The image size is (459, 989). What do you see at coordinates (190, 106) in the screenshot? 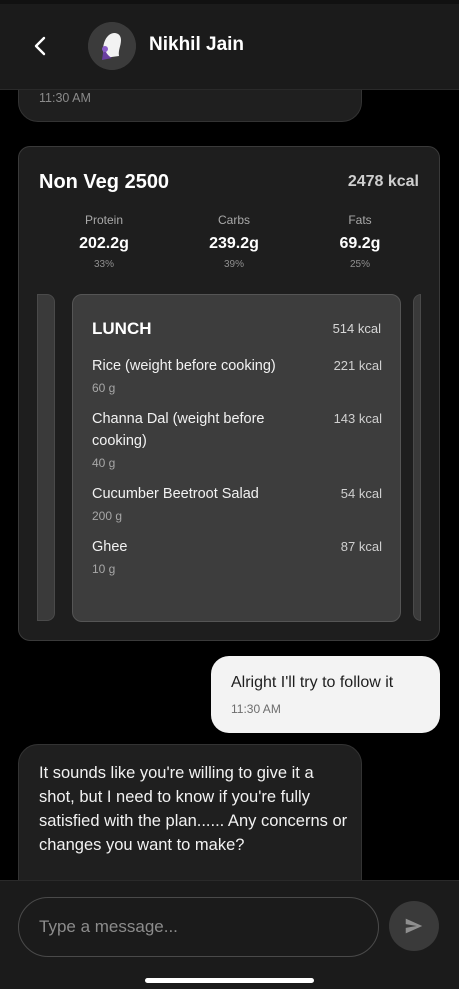
I see `incoming-message-bubble: 11:30 AM` at bounding box center [190, 106].